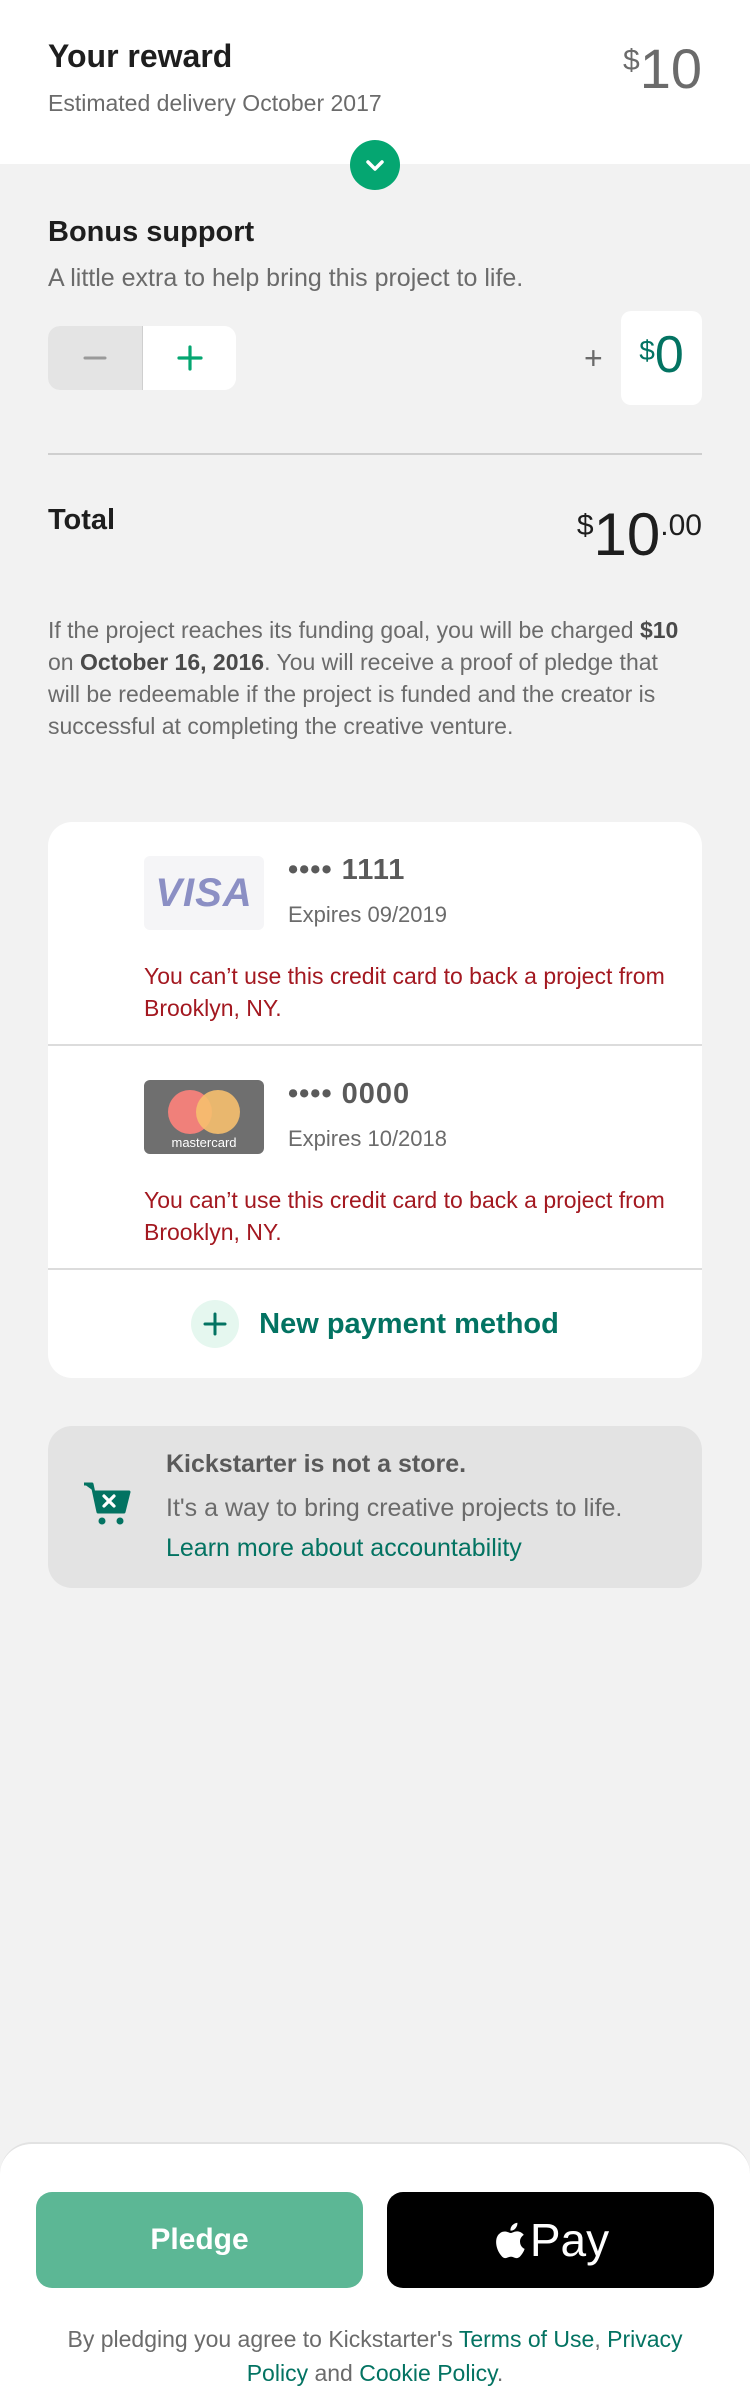  I want to click on apple-icon, so click(510, 2240).